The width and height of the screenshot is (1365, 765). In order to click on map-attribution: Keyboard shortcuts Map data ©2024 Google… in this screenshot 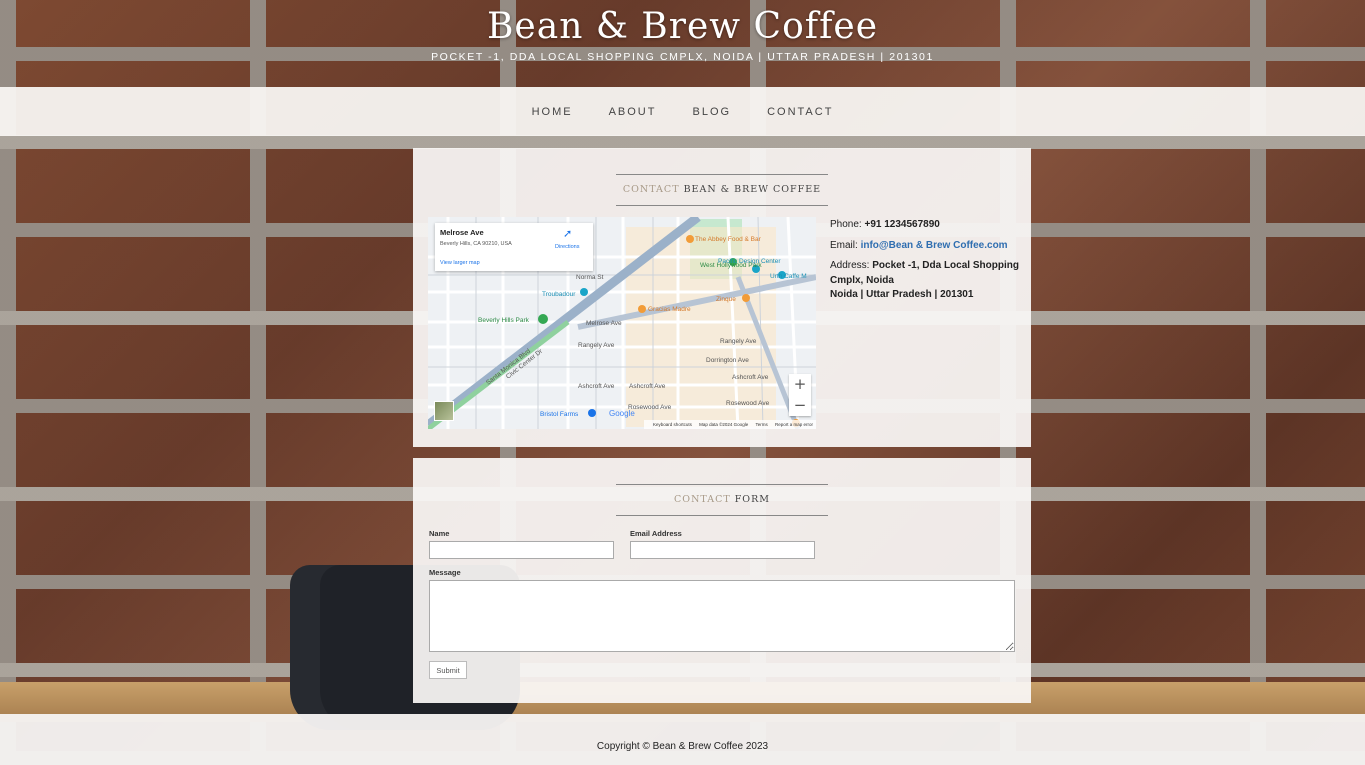, I will do `click(730, 424)`.